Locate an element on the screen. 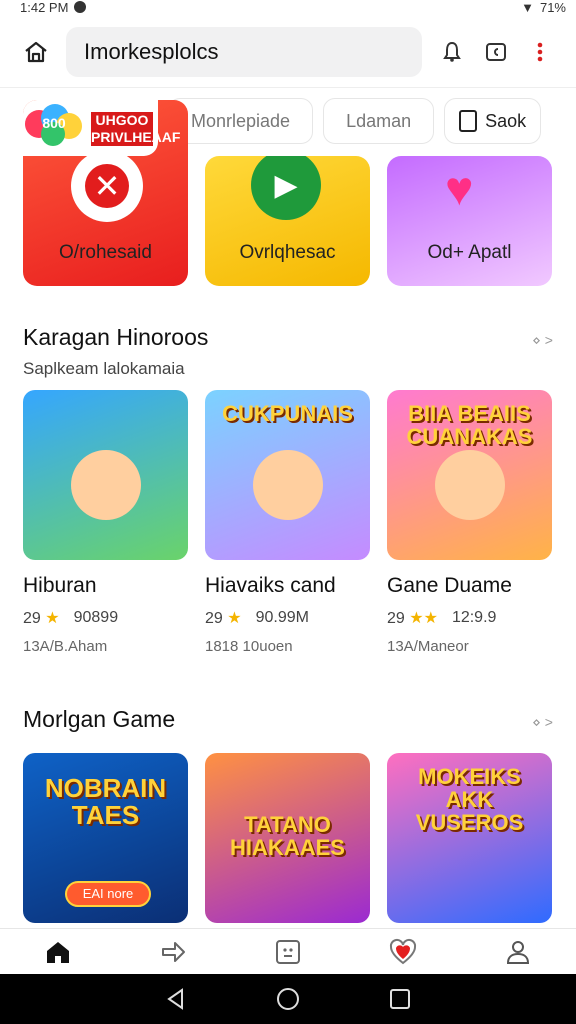 This screenshot has width=576, height=1024. bottom-nav is located at coordinates (288, 951).